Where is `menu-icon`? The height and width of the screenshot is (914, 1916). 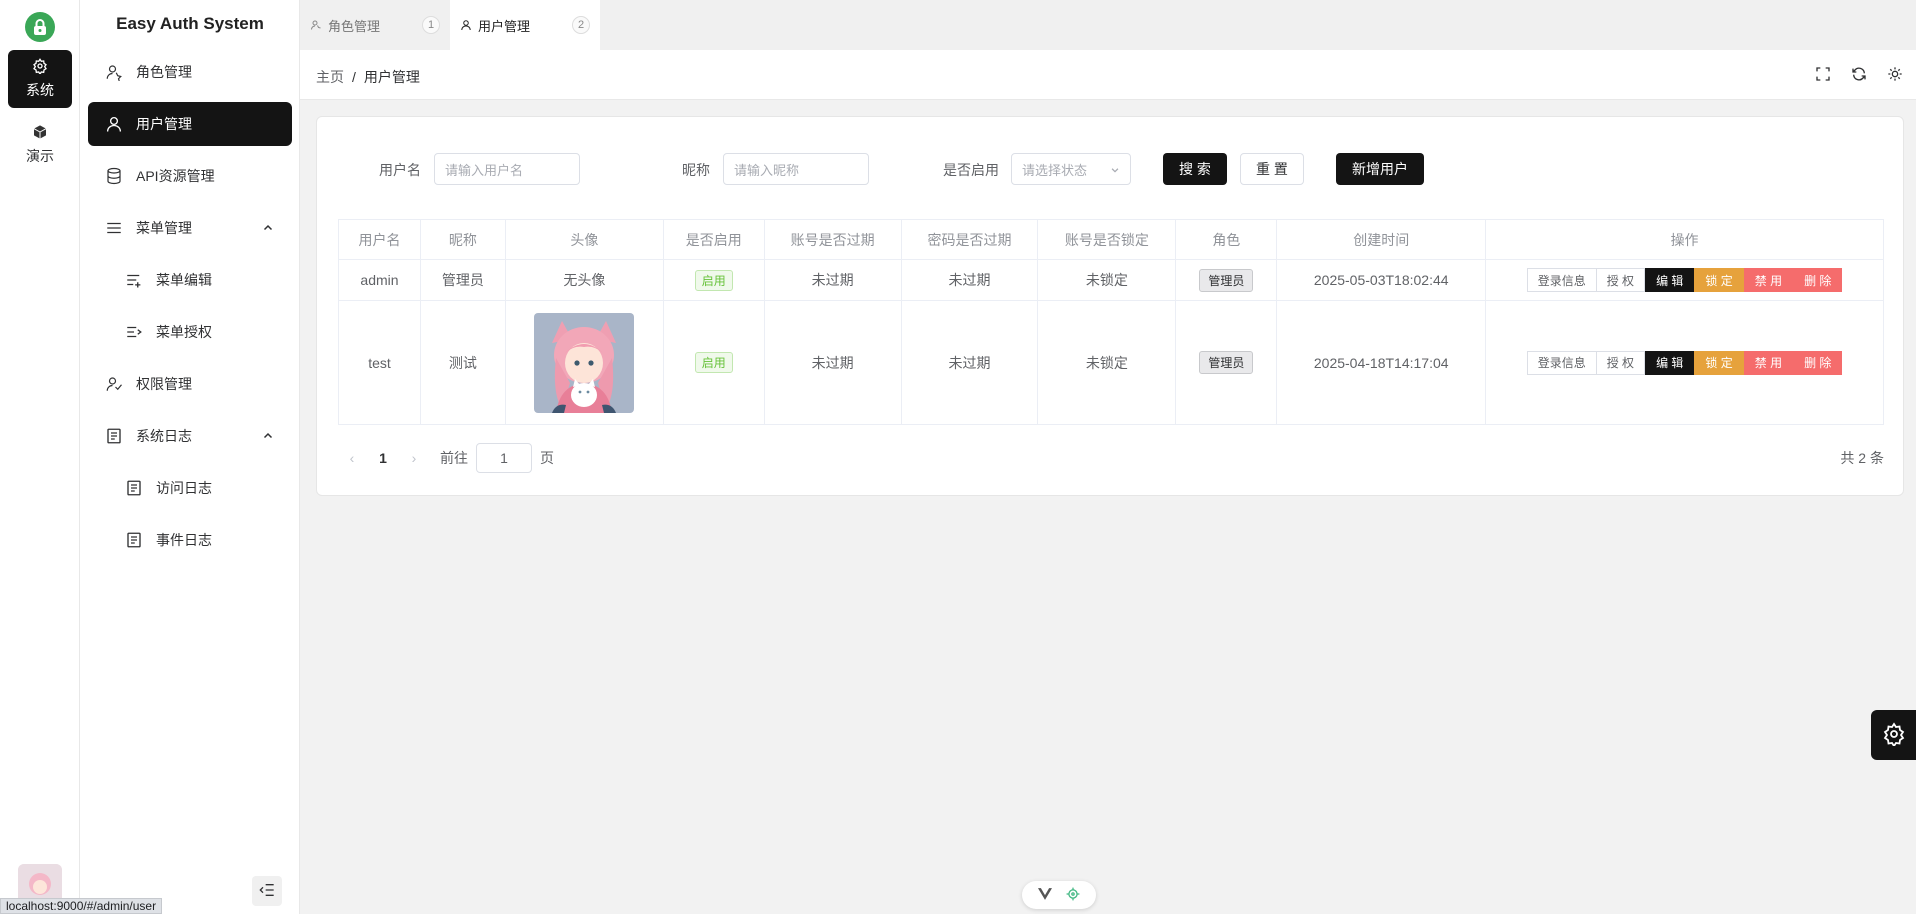
menu-icon is located at coordinates (114, 228).